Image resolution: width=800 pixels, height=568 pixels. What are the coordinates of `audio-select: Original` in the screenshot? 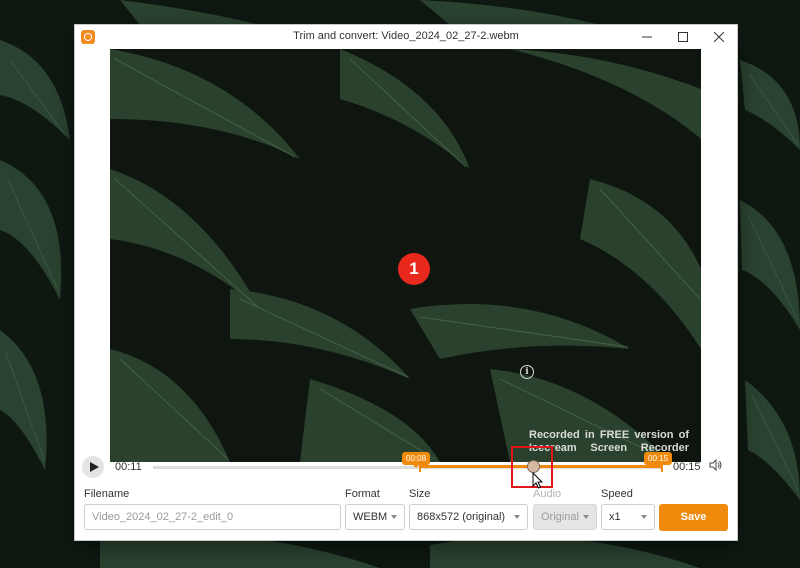 It's located at (565, 517).